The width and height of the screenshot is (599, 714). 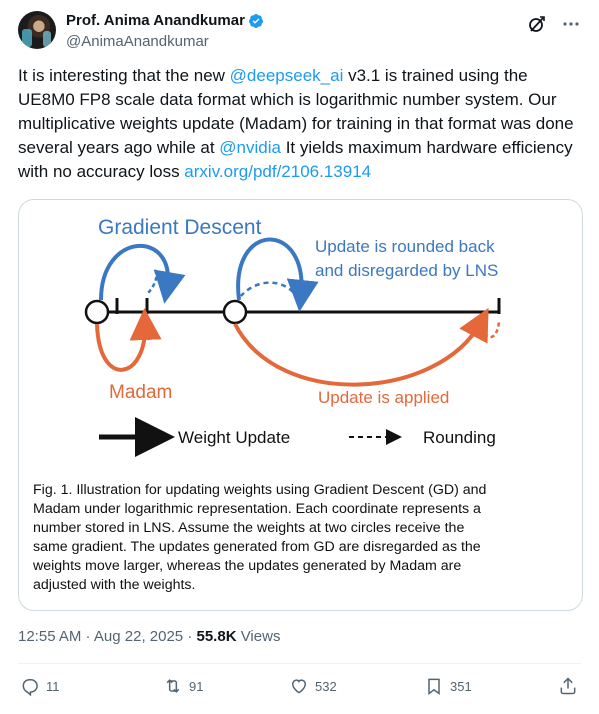 I want to click on weight-circle-right, so click(x=235, y=312).